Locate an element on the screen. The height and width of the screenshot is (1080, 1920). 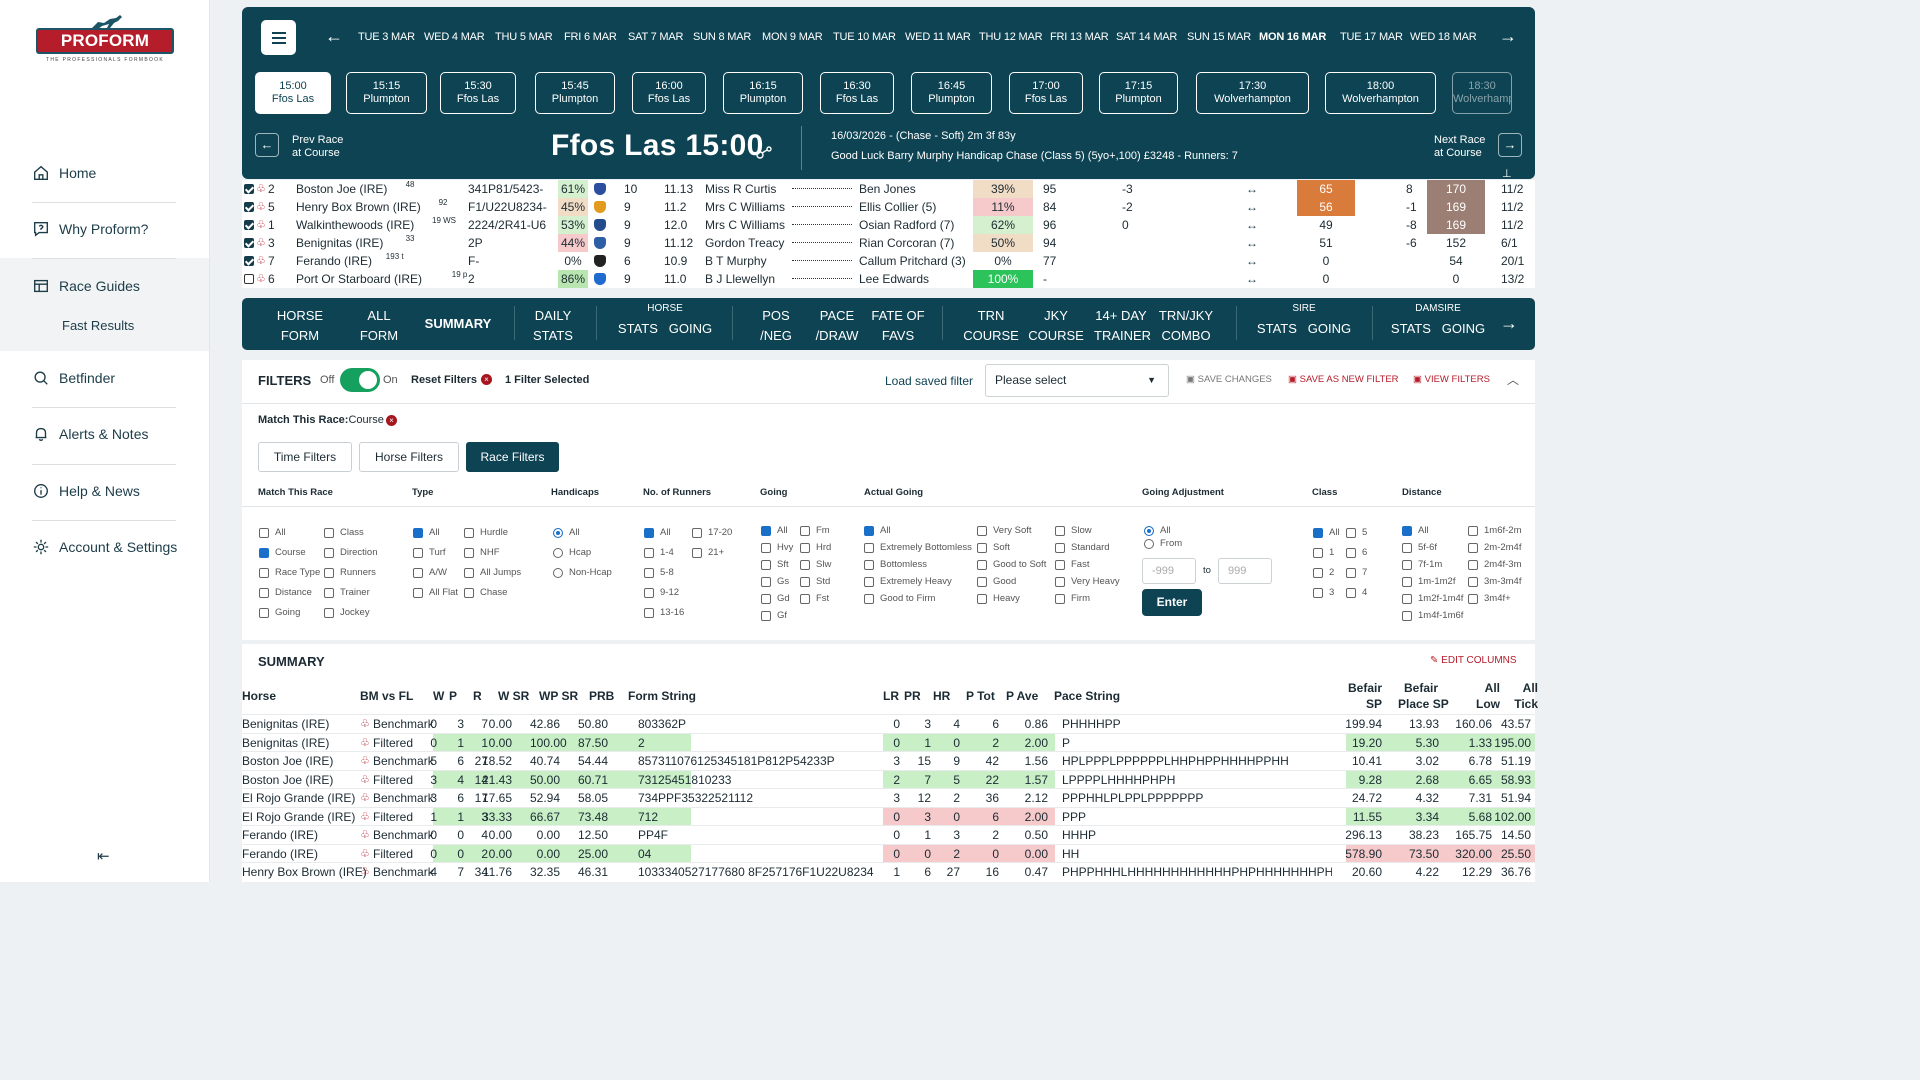
summary-horse: Benignitas (IRE) is located at coordinates (285, 743).